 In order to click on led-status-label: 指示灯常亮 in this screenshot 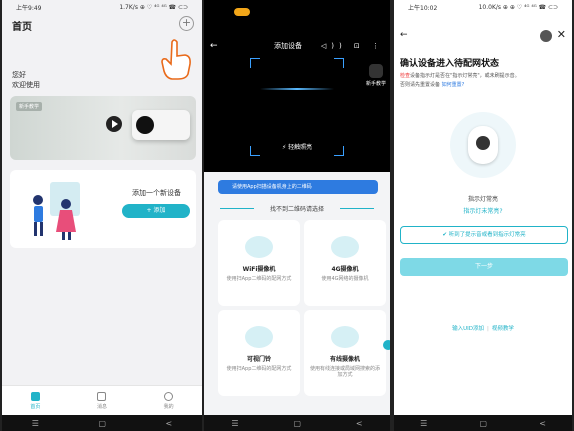, I will do `click(482, 199)`.